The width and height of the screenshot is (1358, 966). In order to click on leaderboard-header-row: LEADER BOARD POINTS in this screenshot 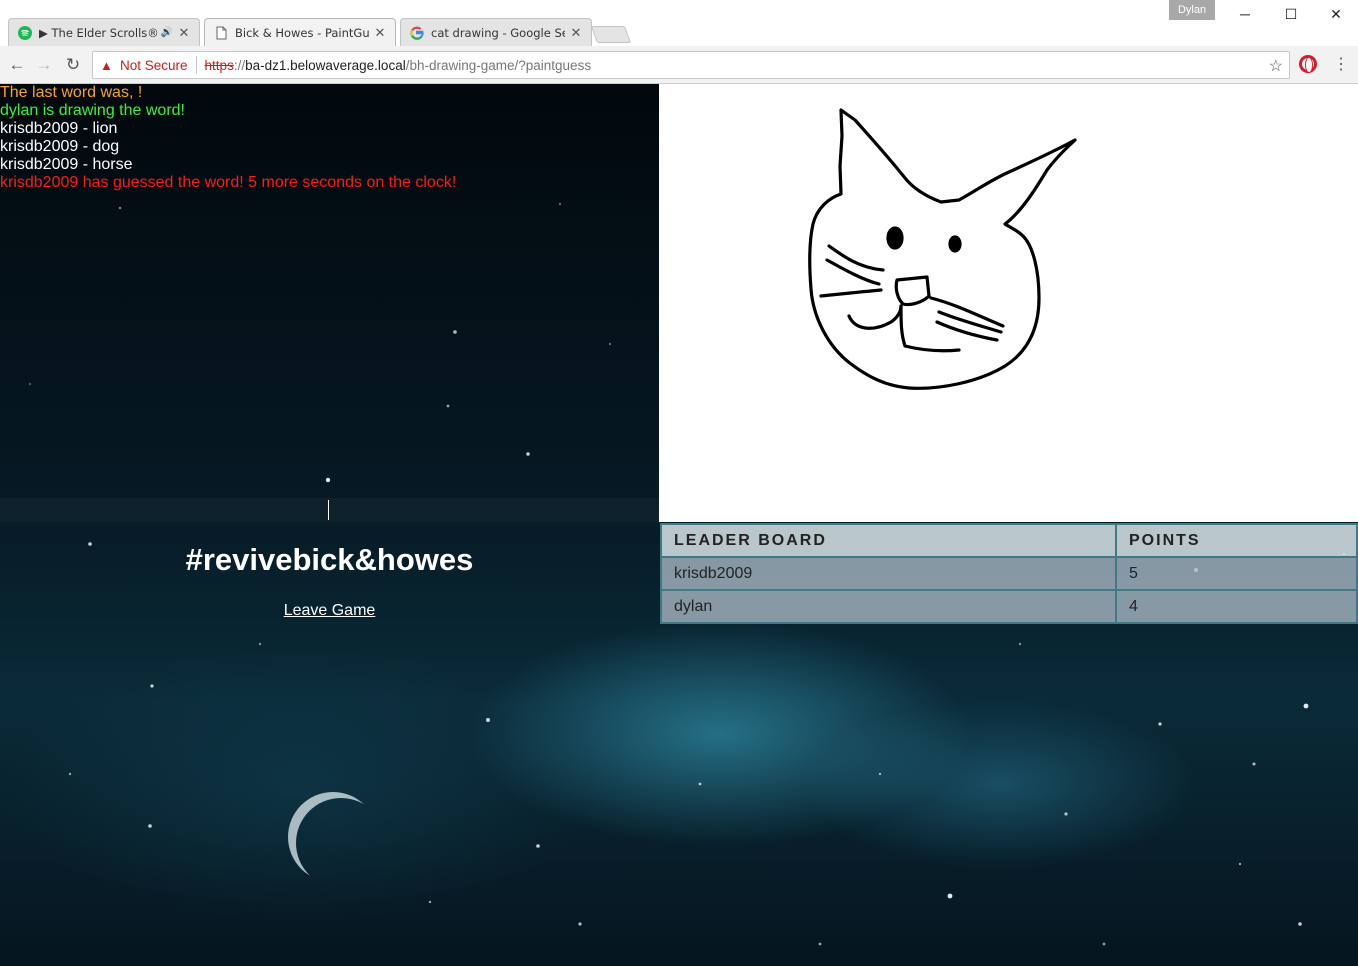, I will do `click(1009, 540)`.